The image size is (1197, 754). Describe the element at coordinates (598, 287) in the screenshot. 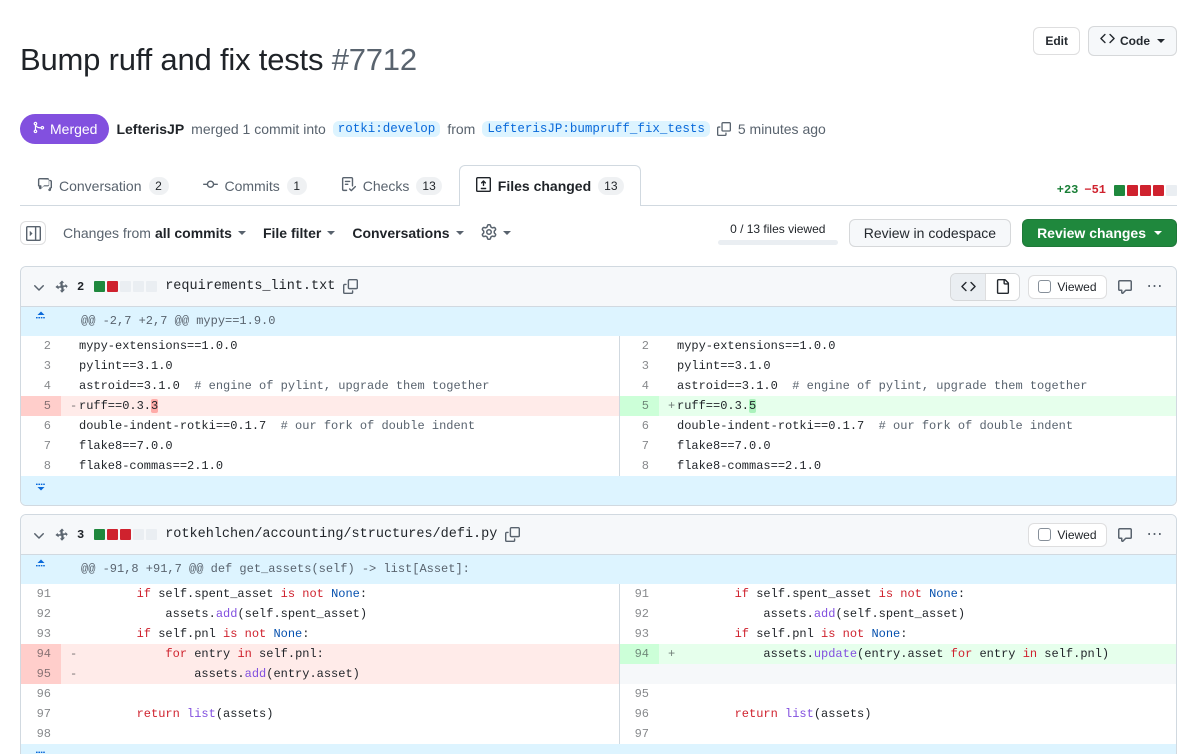

I see `file-diff-header: 2 requirements_lint.txt Viewed ⋯` at that location.